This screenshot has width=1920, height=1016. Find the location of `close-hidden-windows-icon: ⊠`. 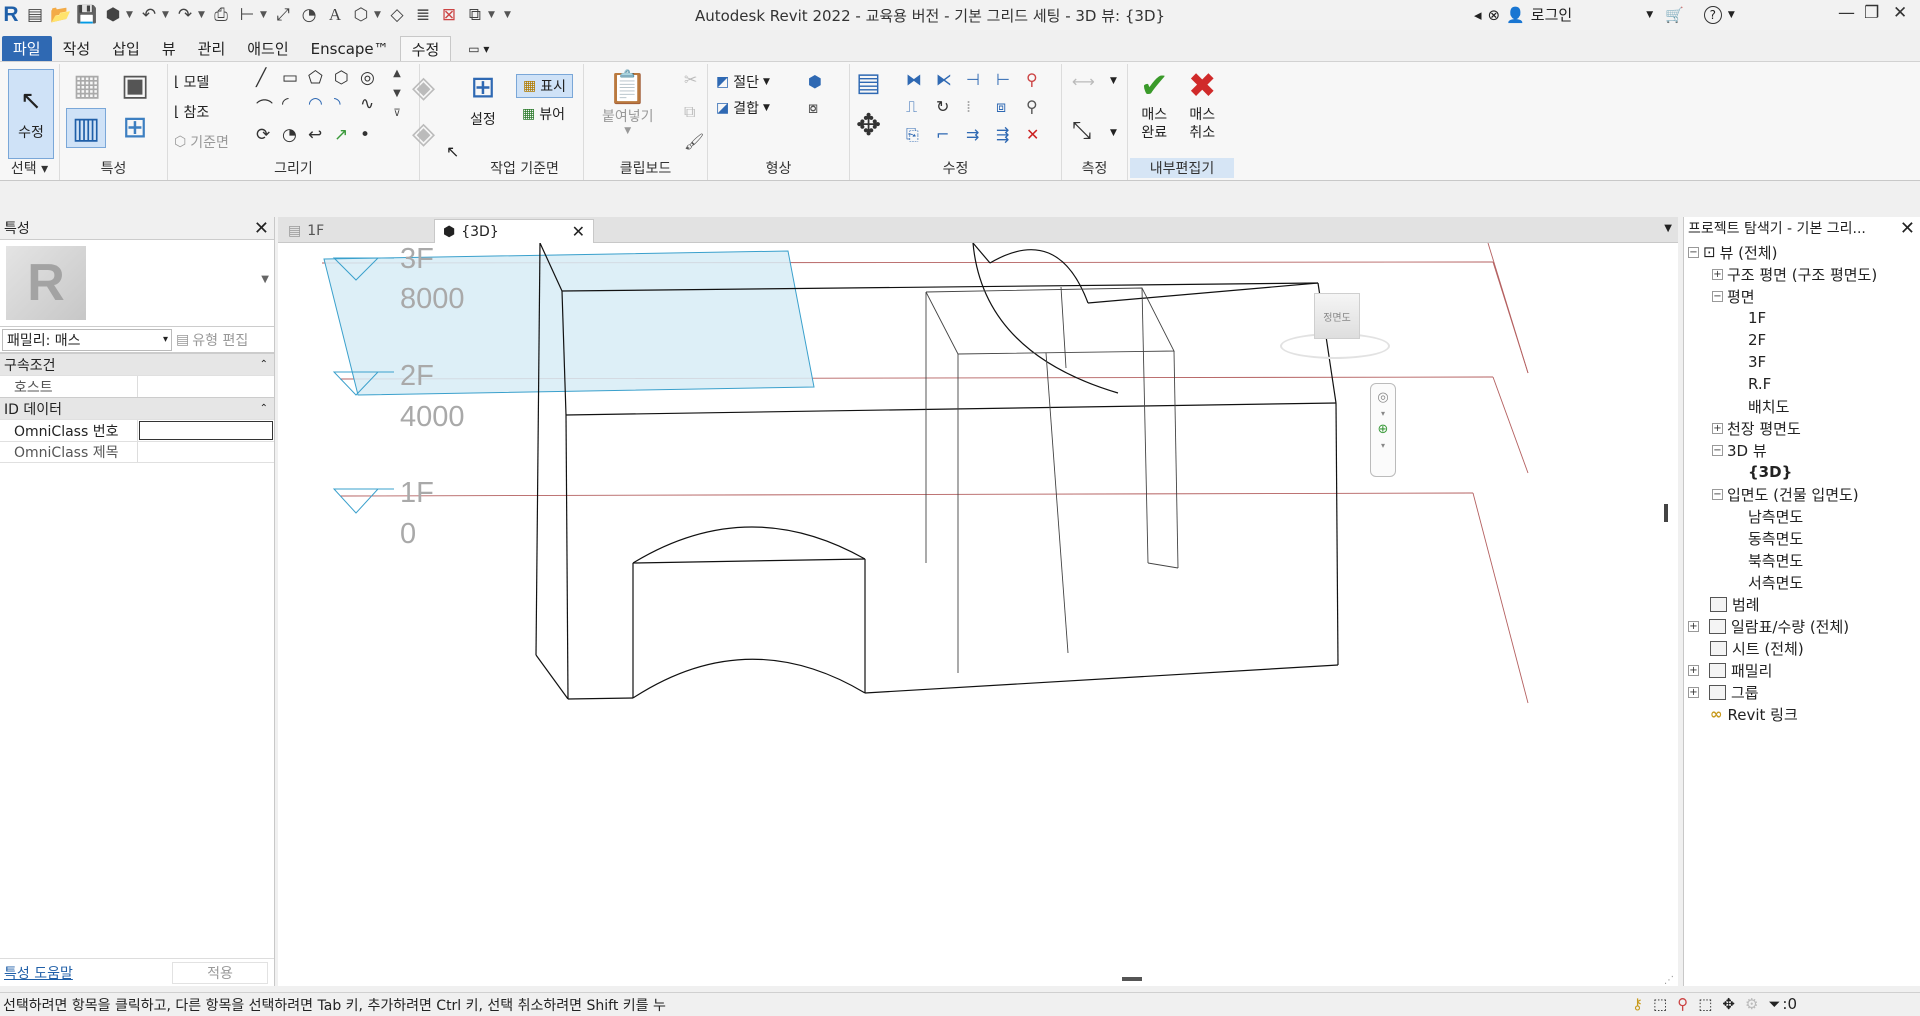

close-hidden-windows-icon: ⊠ is located at coordinates (449, 15).